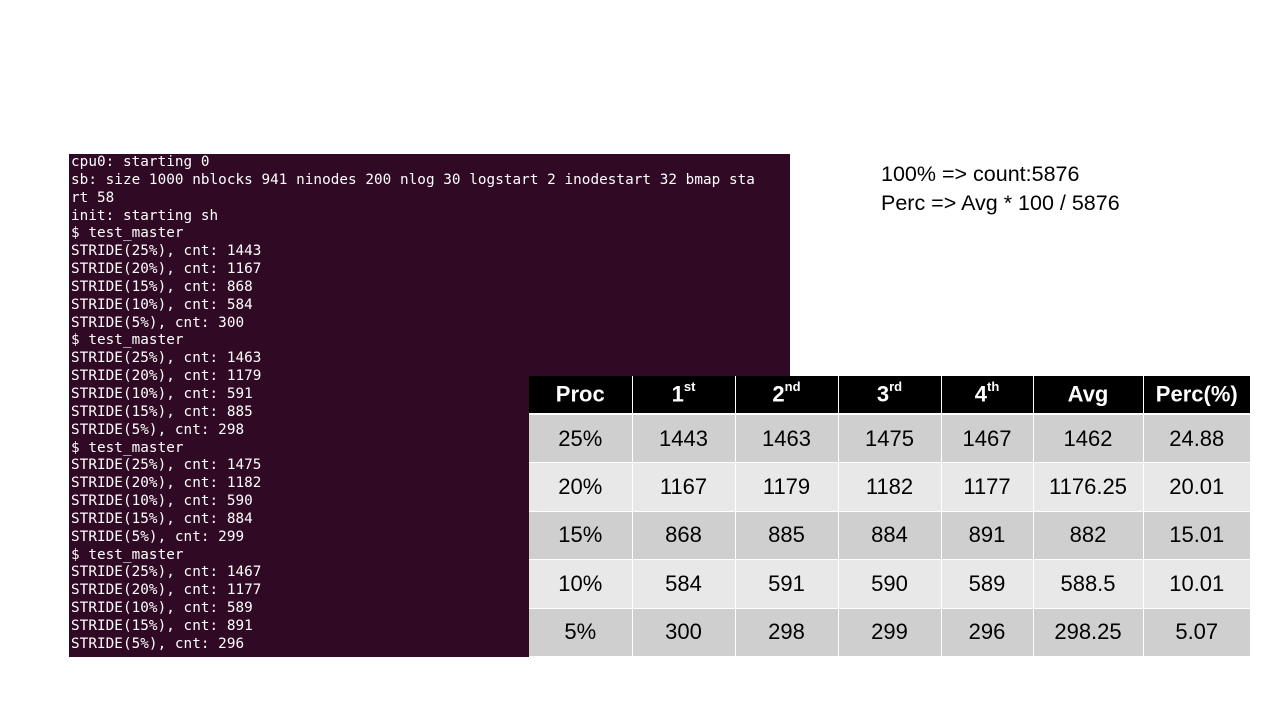  What do you see at coordinates (1196, 438) in the screenshot?
I see `table-cell: 24.88` at bounding box center [1196, 438].